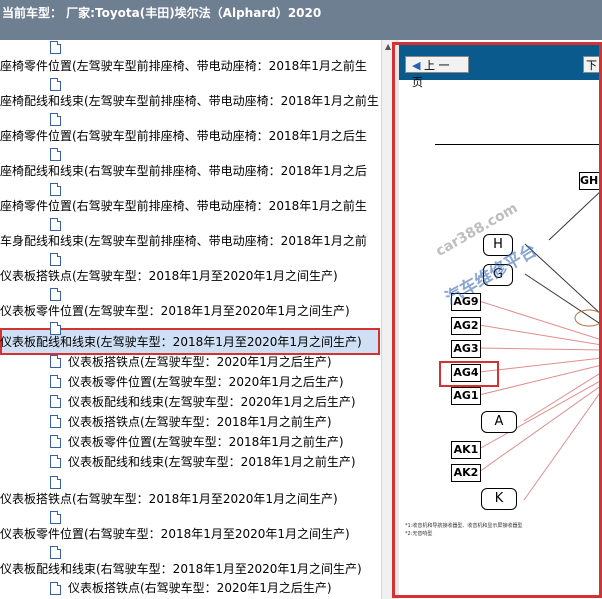  I want to click on label-a: A, so click(499, 422).